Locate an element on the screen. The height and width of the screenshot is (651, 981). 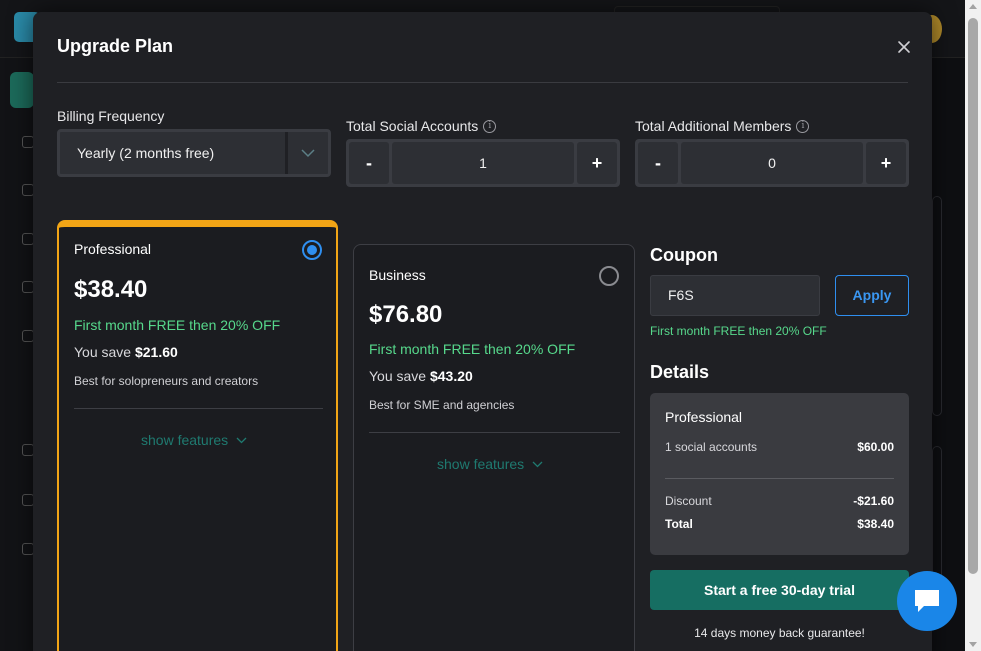
plan-radio-professional is located at coordinates (312, 250).